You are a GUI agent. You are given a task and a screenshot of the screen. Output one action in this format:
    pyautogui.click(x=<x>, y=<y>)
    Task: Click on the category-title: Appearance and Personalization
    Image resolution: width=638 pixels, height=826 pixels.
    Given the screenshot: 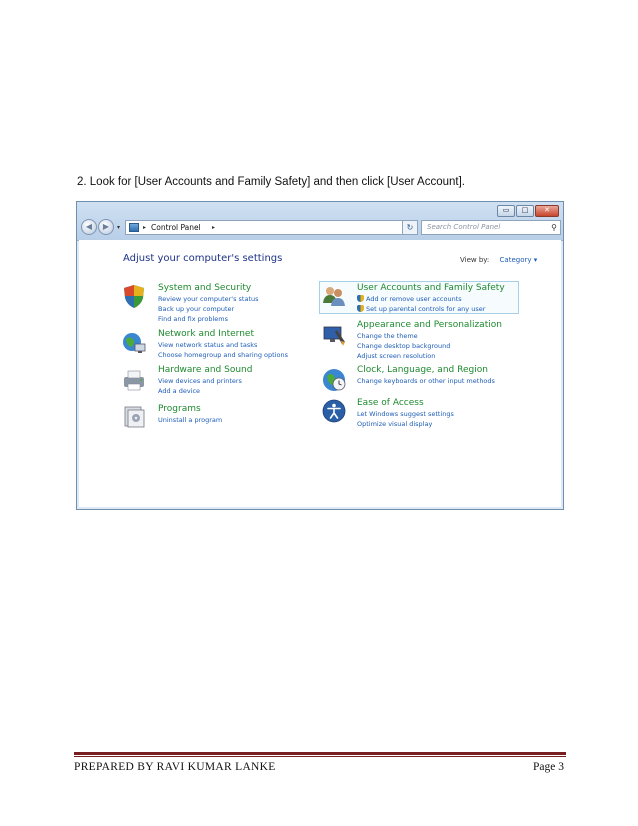 What is the action you would take?
    pyautogui.click(x=429, y=325)
    